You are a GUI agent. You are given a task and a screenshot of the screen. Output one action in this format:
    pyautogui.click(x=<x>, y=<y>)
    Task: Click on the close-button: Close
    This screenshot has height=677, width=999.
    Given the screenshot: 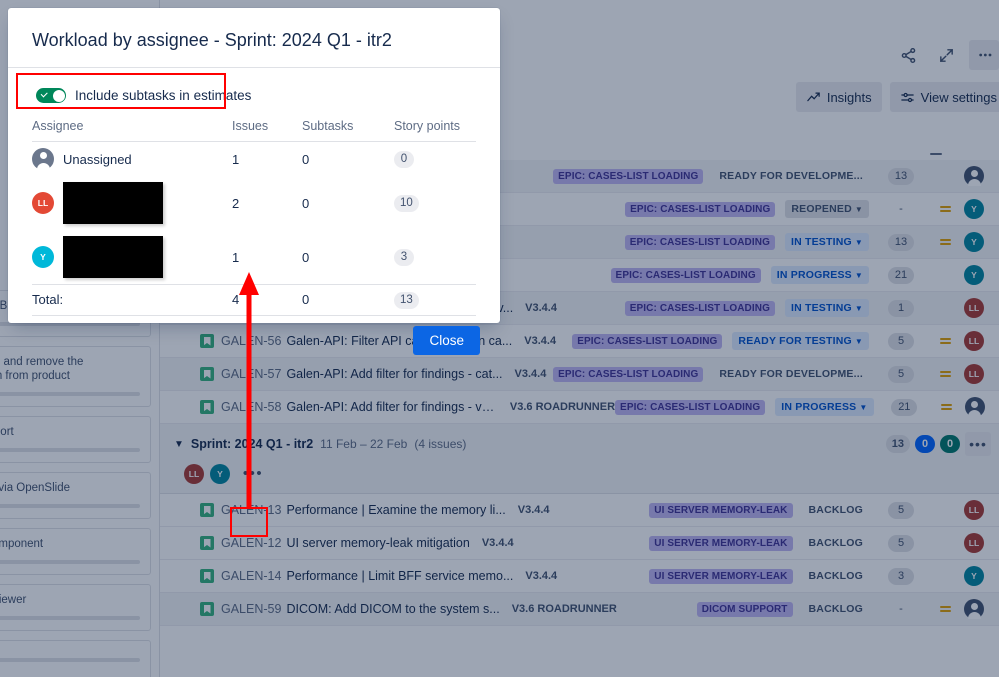 What is the action you would take?
    pyautogui.click(x=446, y=340)
    